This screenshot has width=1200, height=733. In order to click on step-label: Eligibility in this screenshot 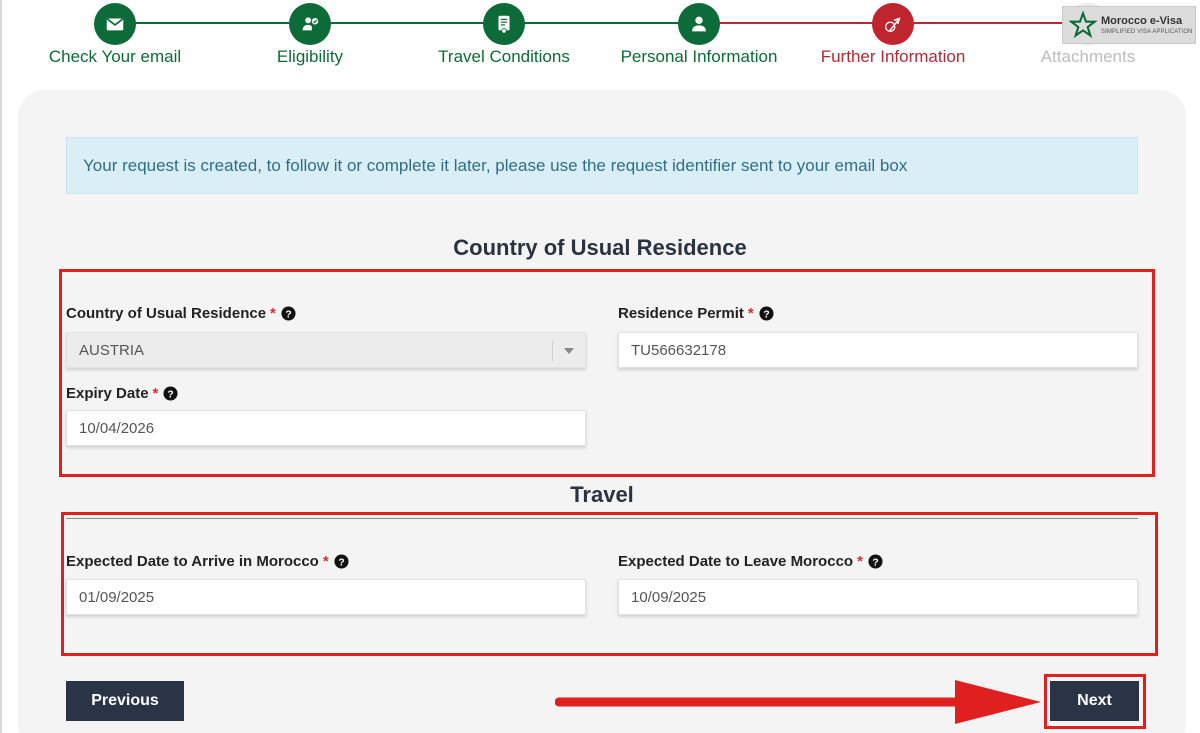, I will do `click(310, 56)`.